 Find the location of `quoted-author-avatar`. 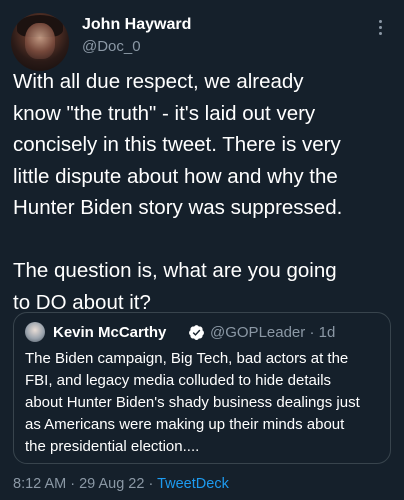

quoted-author-avatar is located at coordinates (35, 332).